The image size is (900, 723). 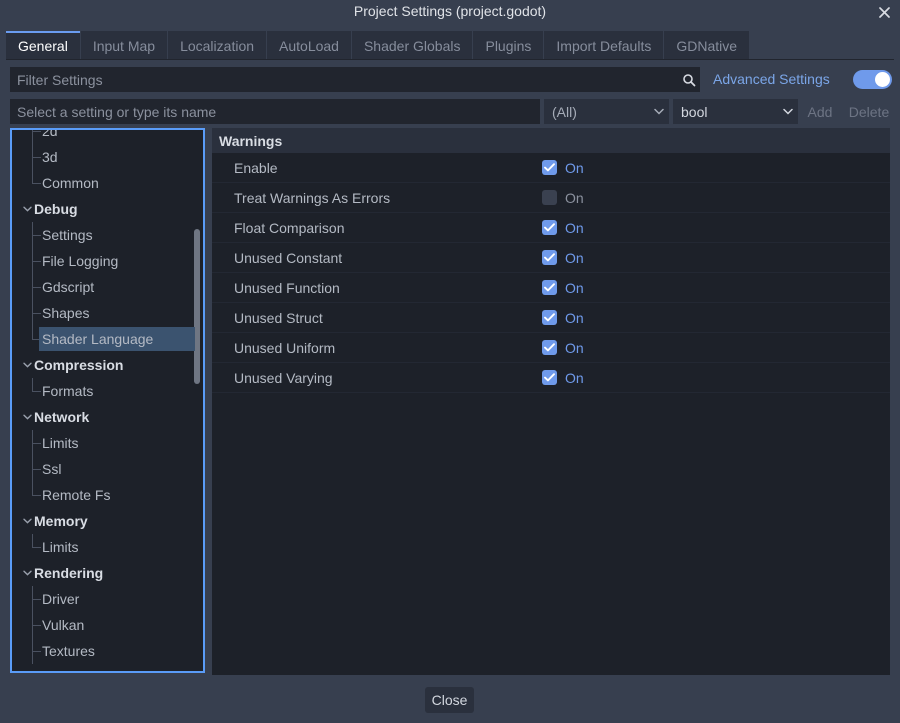 What do you see at coordinates (107, 183) in the screenshot?
I see `tree-item-common: Common` at bounding box center [107, 183].